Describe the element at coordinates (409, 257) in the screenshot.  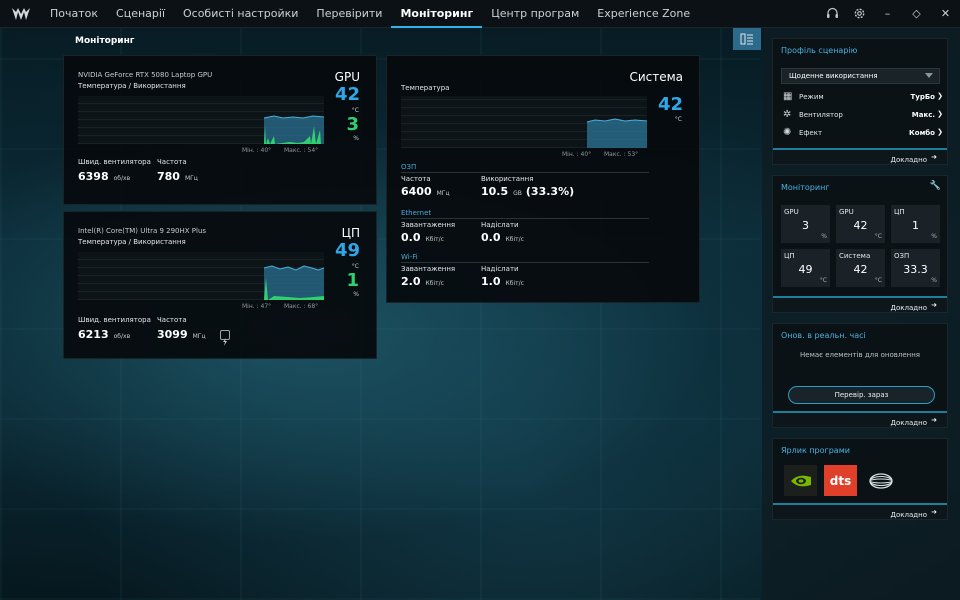
I see `wifi-section-title: Wi-Fi` at that location.